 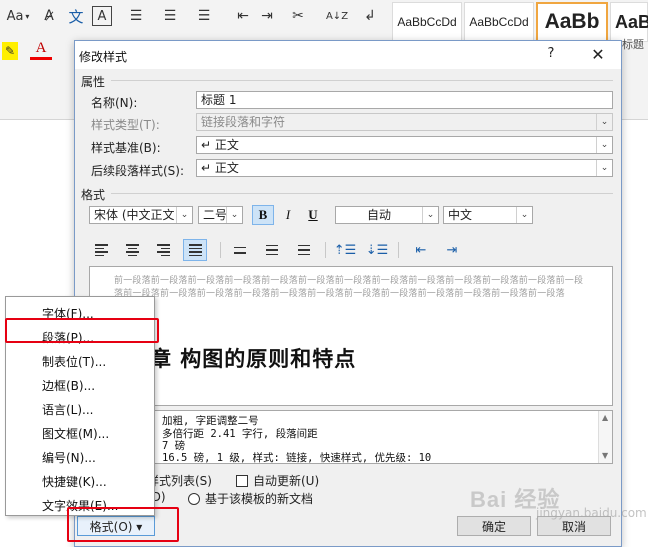 What do you see at coordinates (18, 16) in the screenshot?
I see `font-size-button: Aa ▾` at bounding box center [18, 16].